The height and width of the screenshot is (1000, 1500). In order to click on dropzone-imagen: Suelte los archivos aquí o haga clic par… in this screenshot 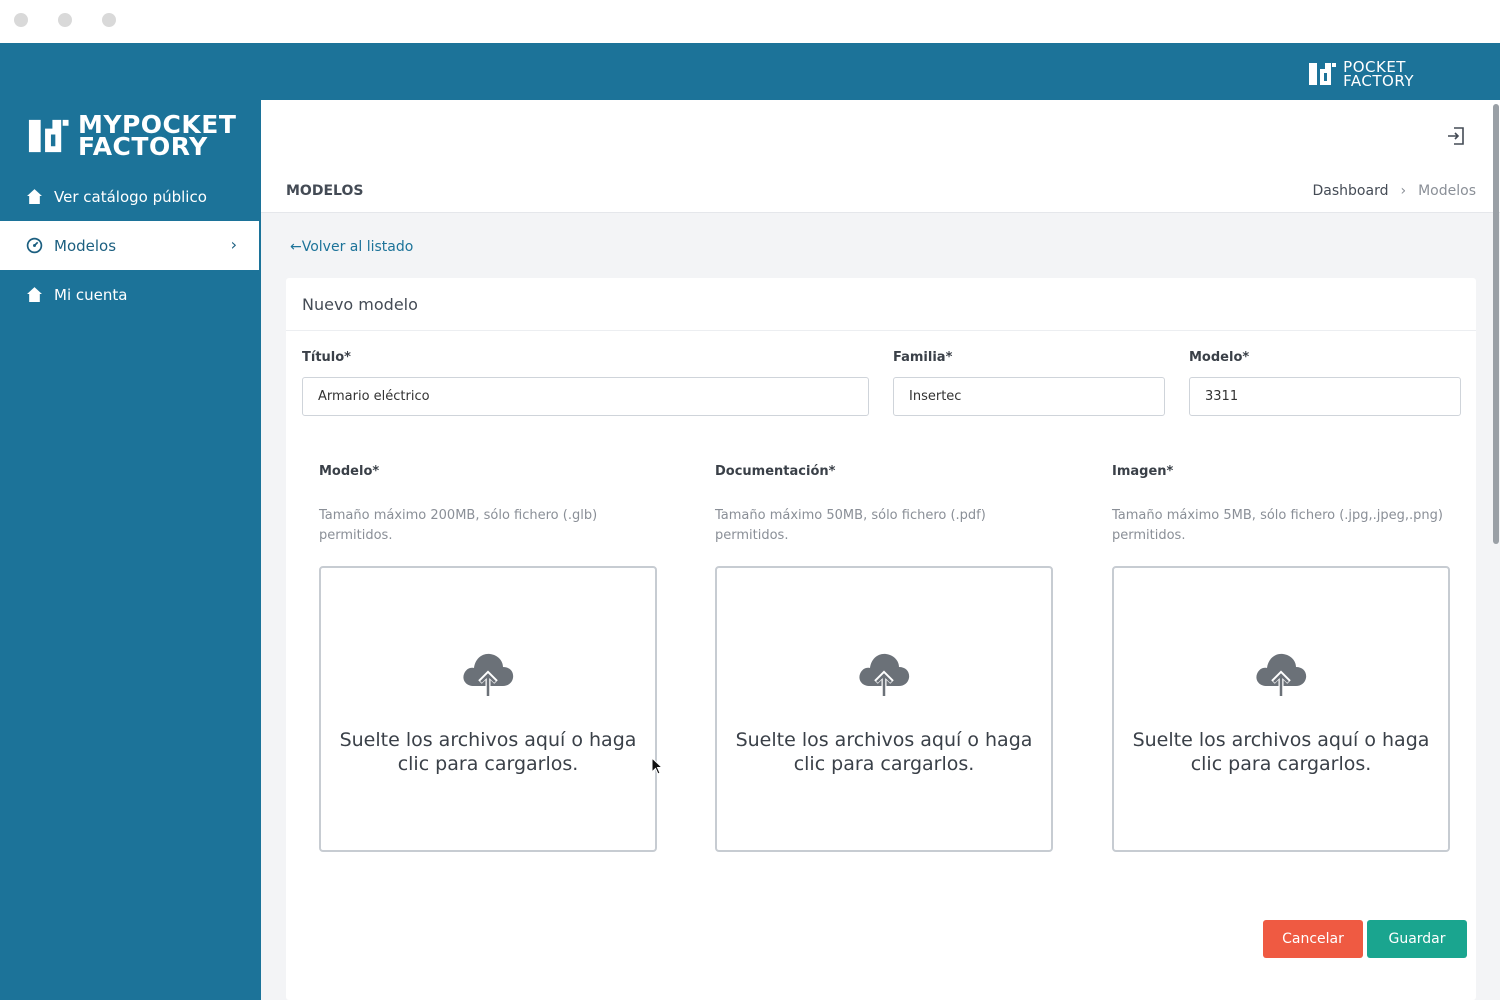, I will do `click(1281, 709)`.